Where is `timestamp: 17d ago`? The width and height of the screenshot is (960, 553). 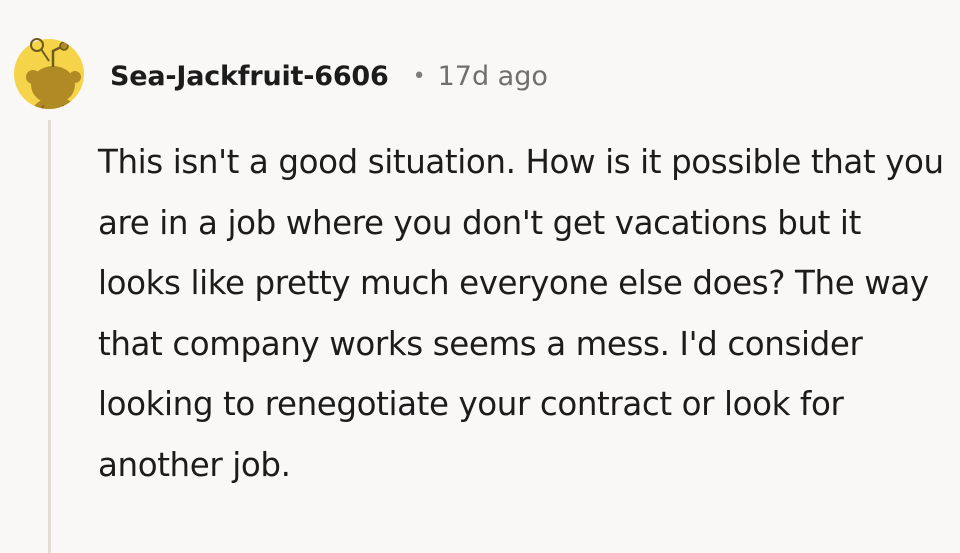 timestamp: 17d ago is located at coordinates (493, 76).